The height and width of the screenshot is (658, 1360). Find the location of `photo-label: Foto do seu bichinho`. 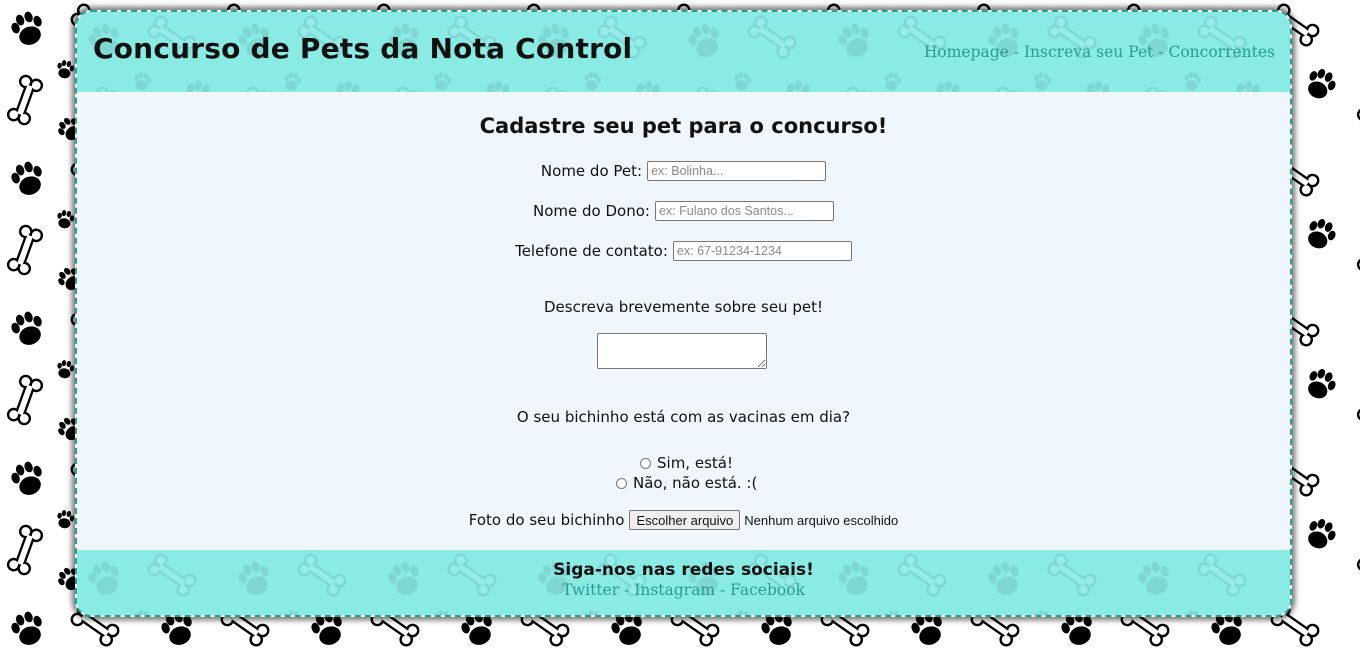

photo-label: Foto do seu bichinho is located at coordinates (546, 520).